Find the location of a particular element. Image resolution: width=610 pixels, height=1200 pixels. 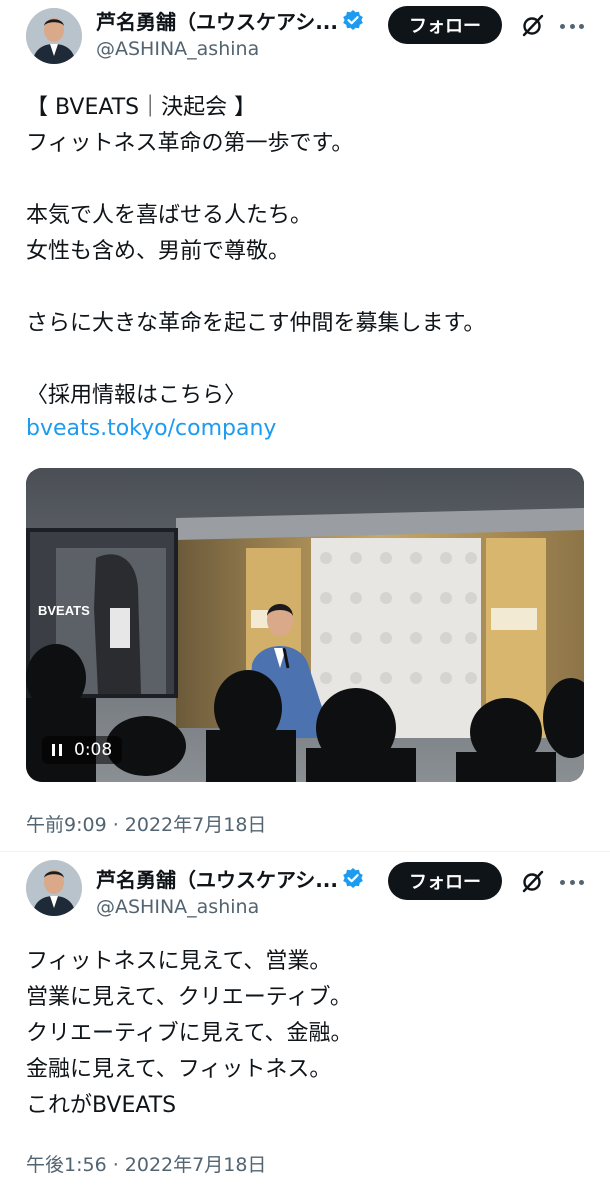

tweet-link: bveats.tokyo/company is located at coordinates (151, 428).